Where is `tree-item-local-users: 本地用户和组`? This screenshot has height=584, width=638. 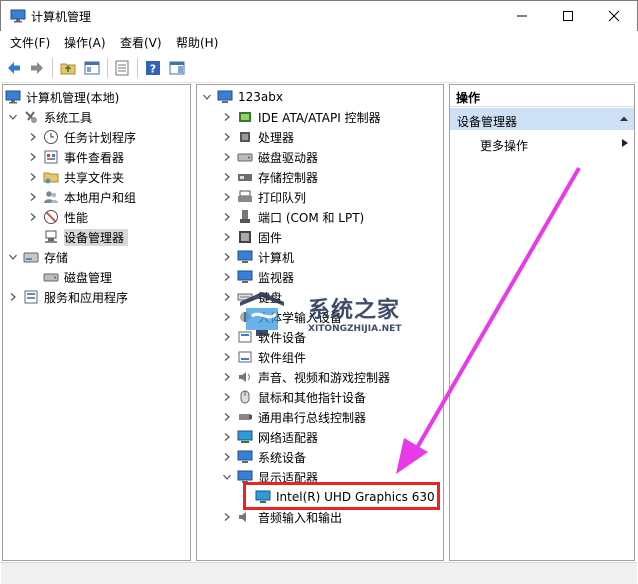 tree-item-local-users: 本地用户和组 is located at coordinates (81, 197).